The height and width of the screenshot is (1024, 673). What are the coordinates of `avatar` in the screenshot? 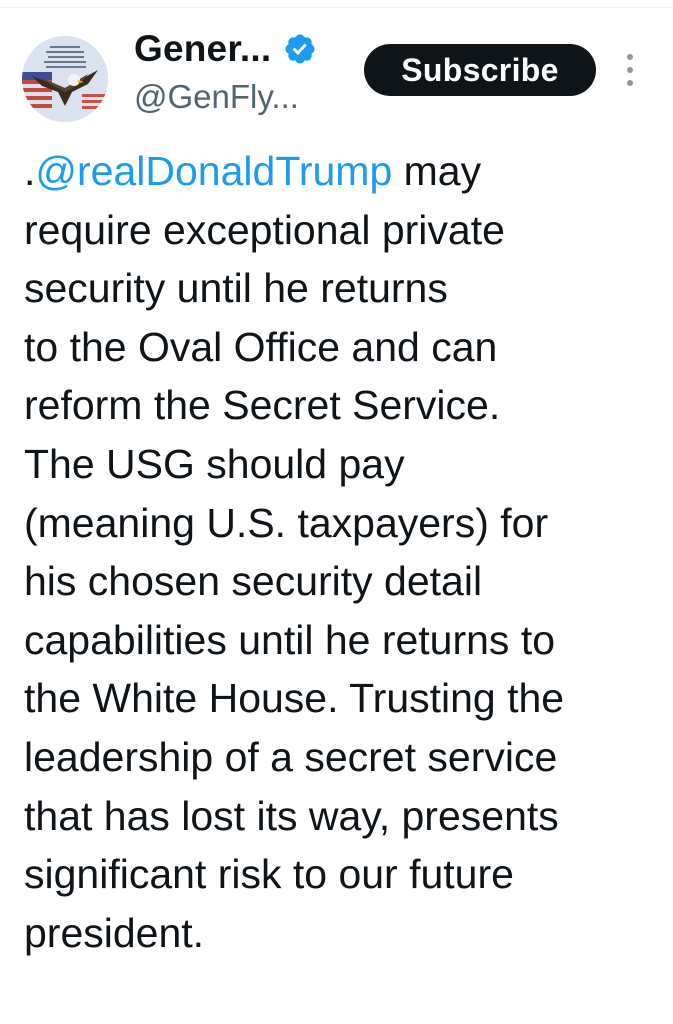 It's located at (65, 79).